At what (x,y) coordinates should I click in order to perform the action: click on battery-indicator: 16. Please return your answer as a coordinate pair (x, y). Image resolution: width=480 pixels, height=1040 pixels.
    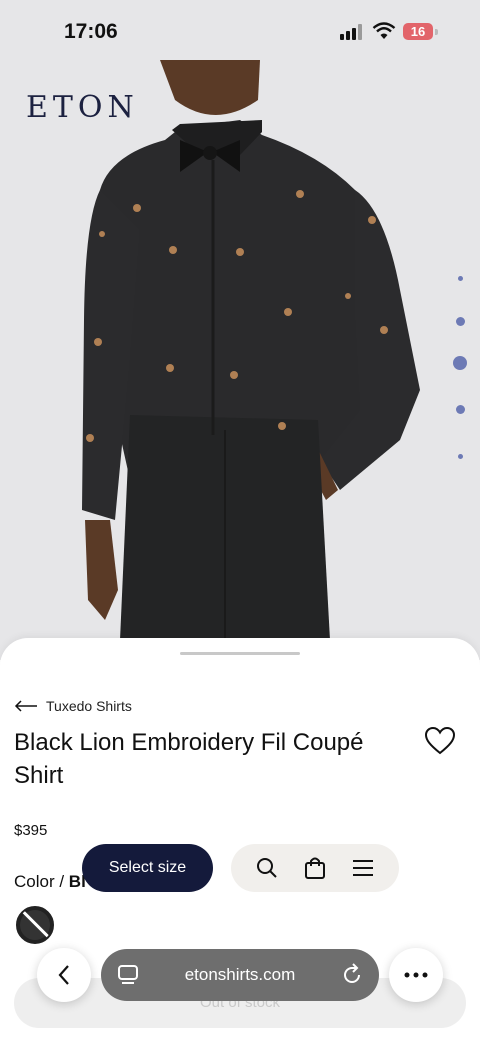
    Looking at the image, I should click on (418, 31).